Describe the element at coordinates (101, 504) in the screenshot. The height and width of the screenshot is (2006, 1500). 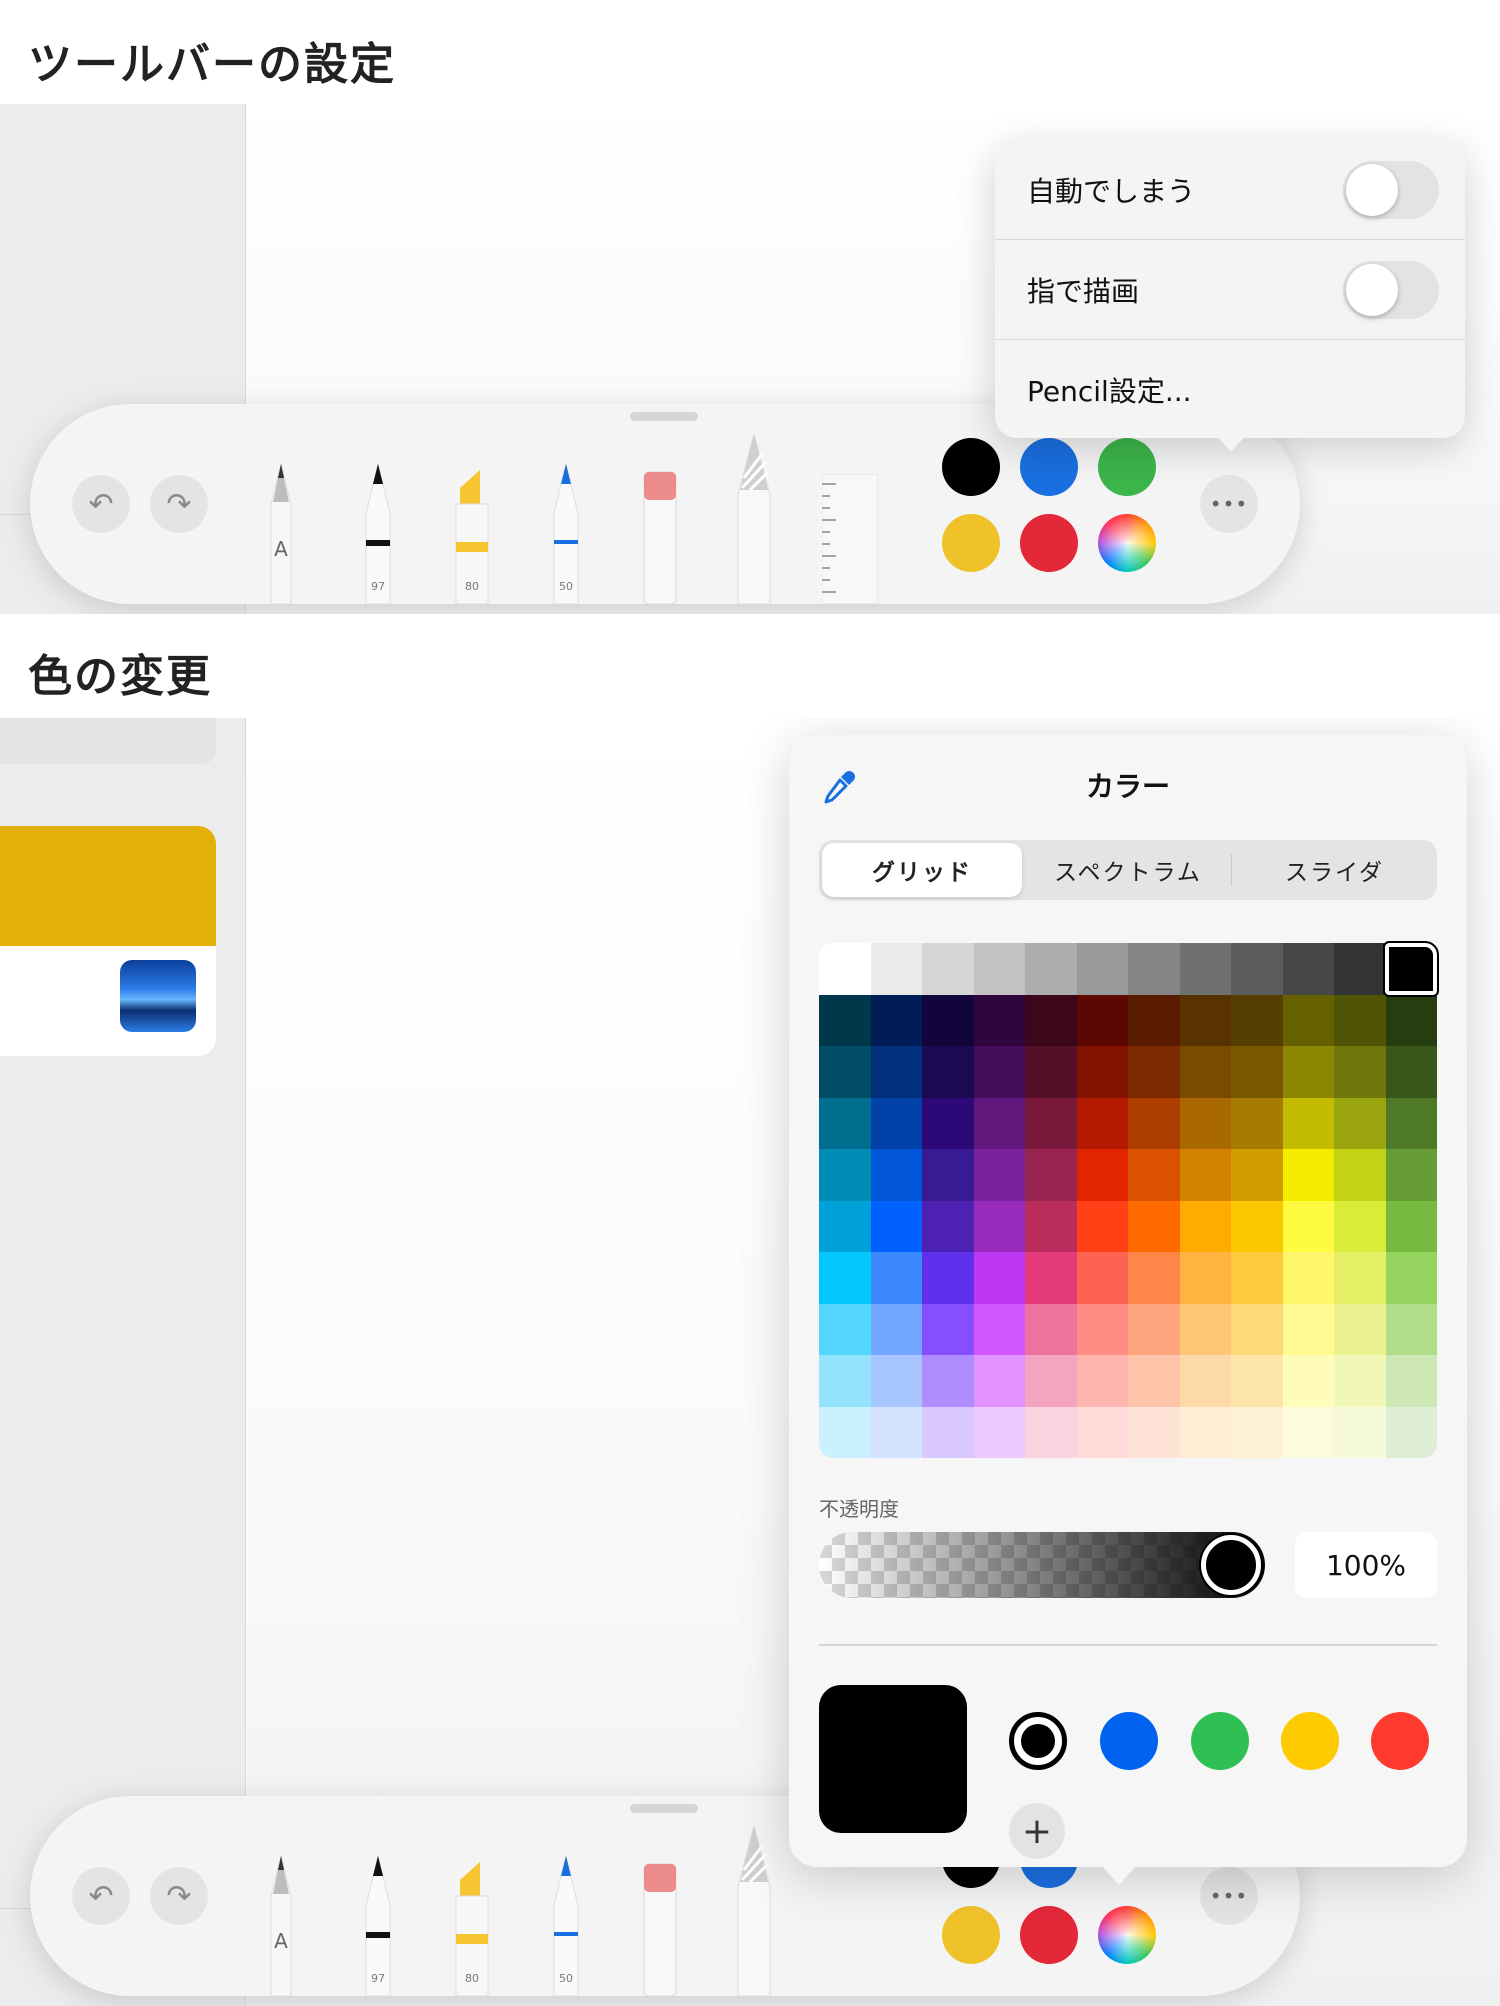
I see `undo-button: ↶` at that location.